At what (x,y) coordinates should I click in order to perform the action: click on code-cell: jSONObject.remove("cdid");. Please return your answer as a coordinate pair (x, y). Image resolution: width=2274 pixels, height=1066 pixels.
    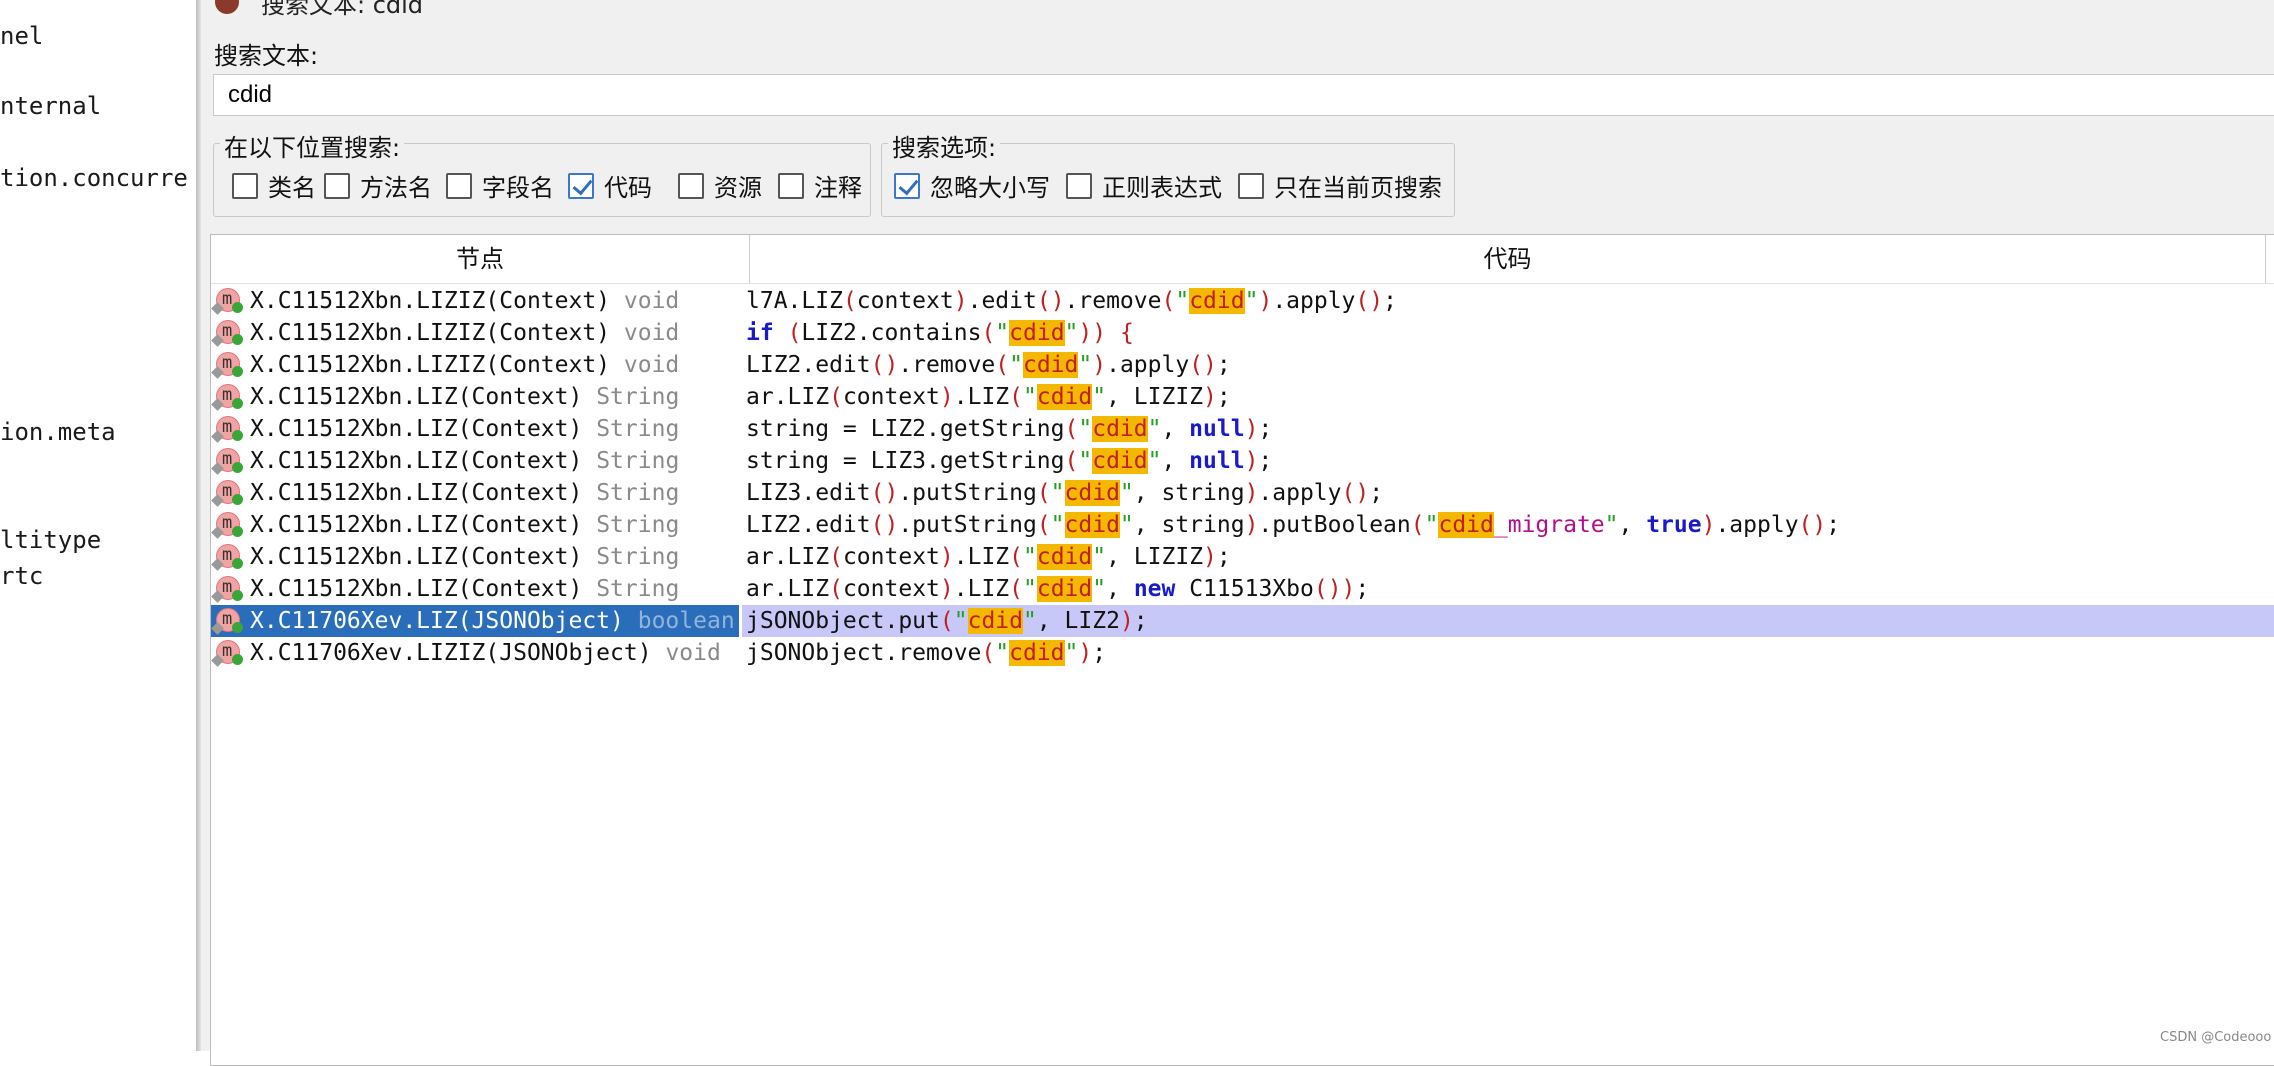
    Looking at the image, I should click on (1508, 653).